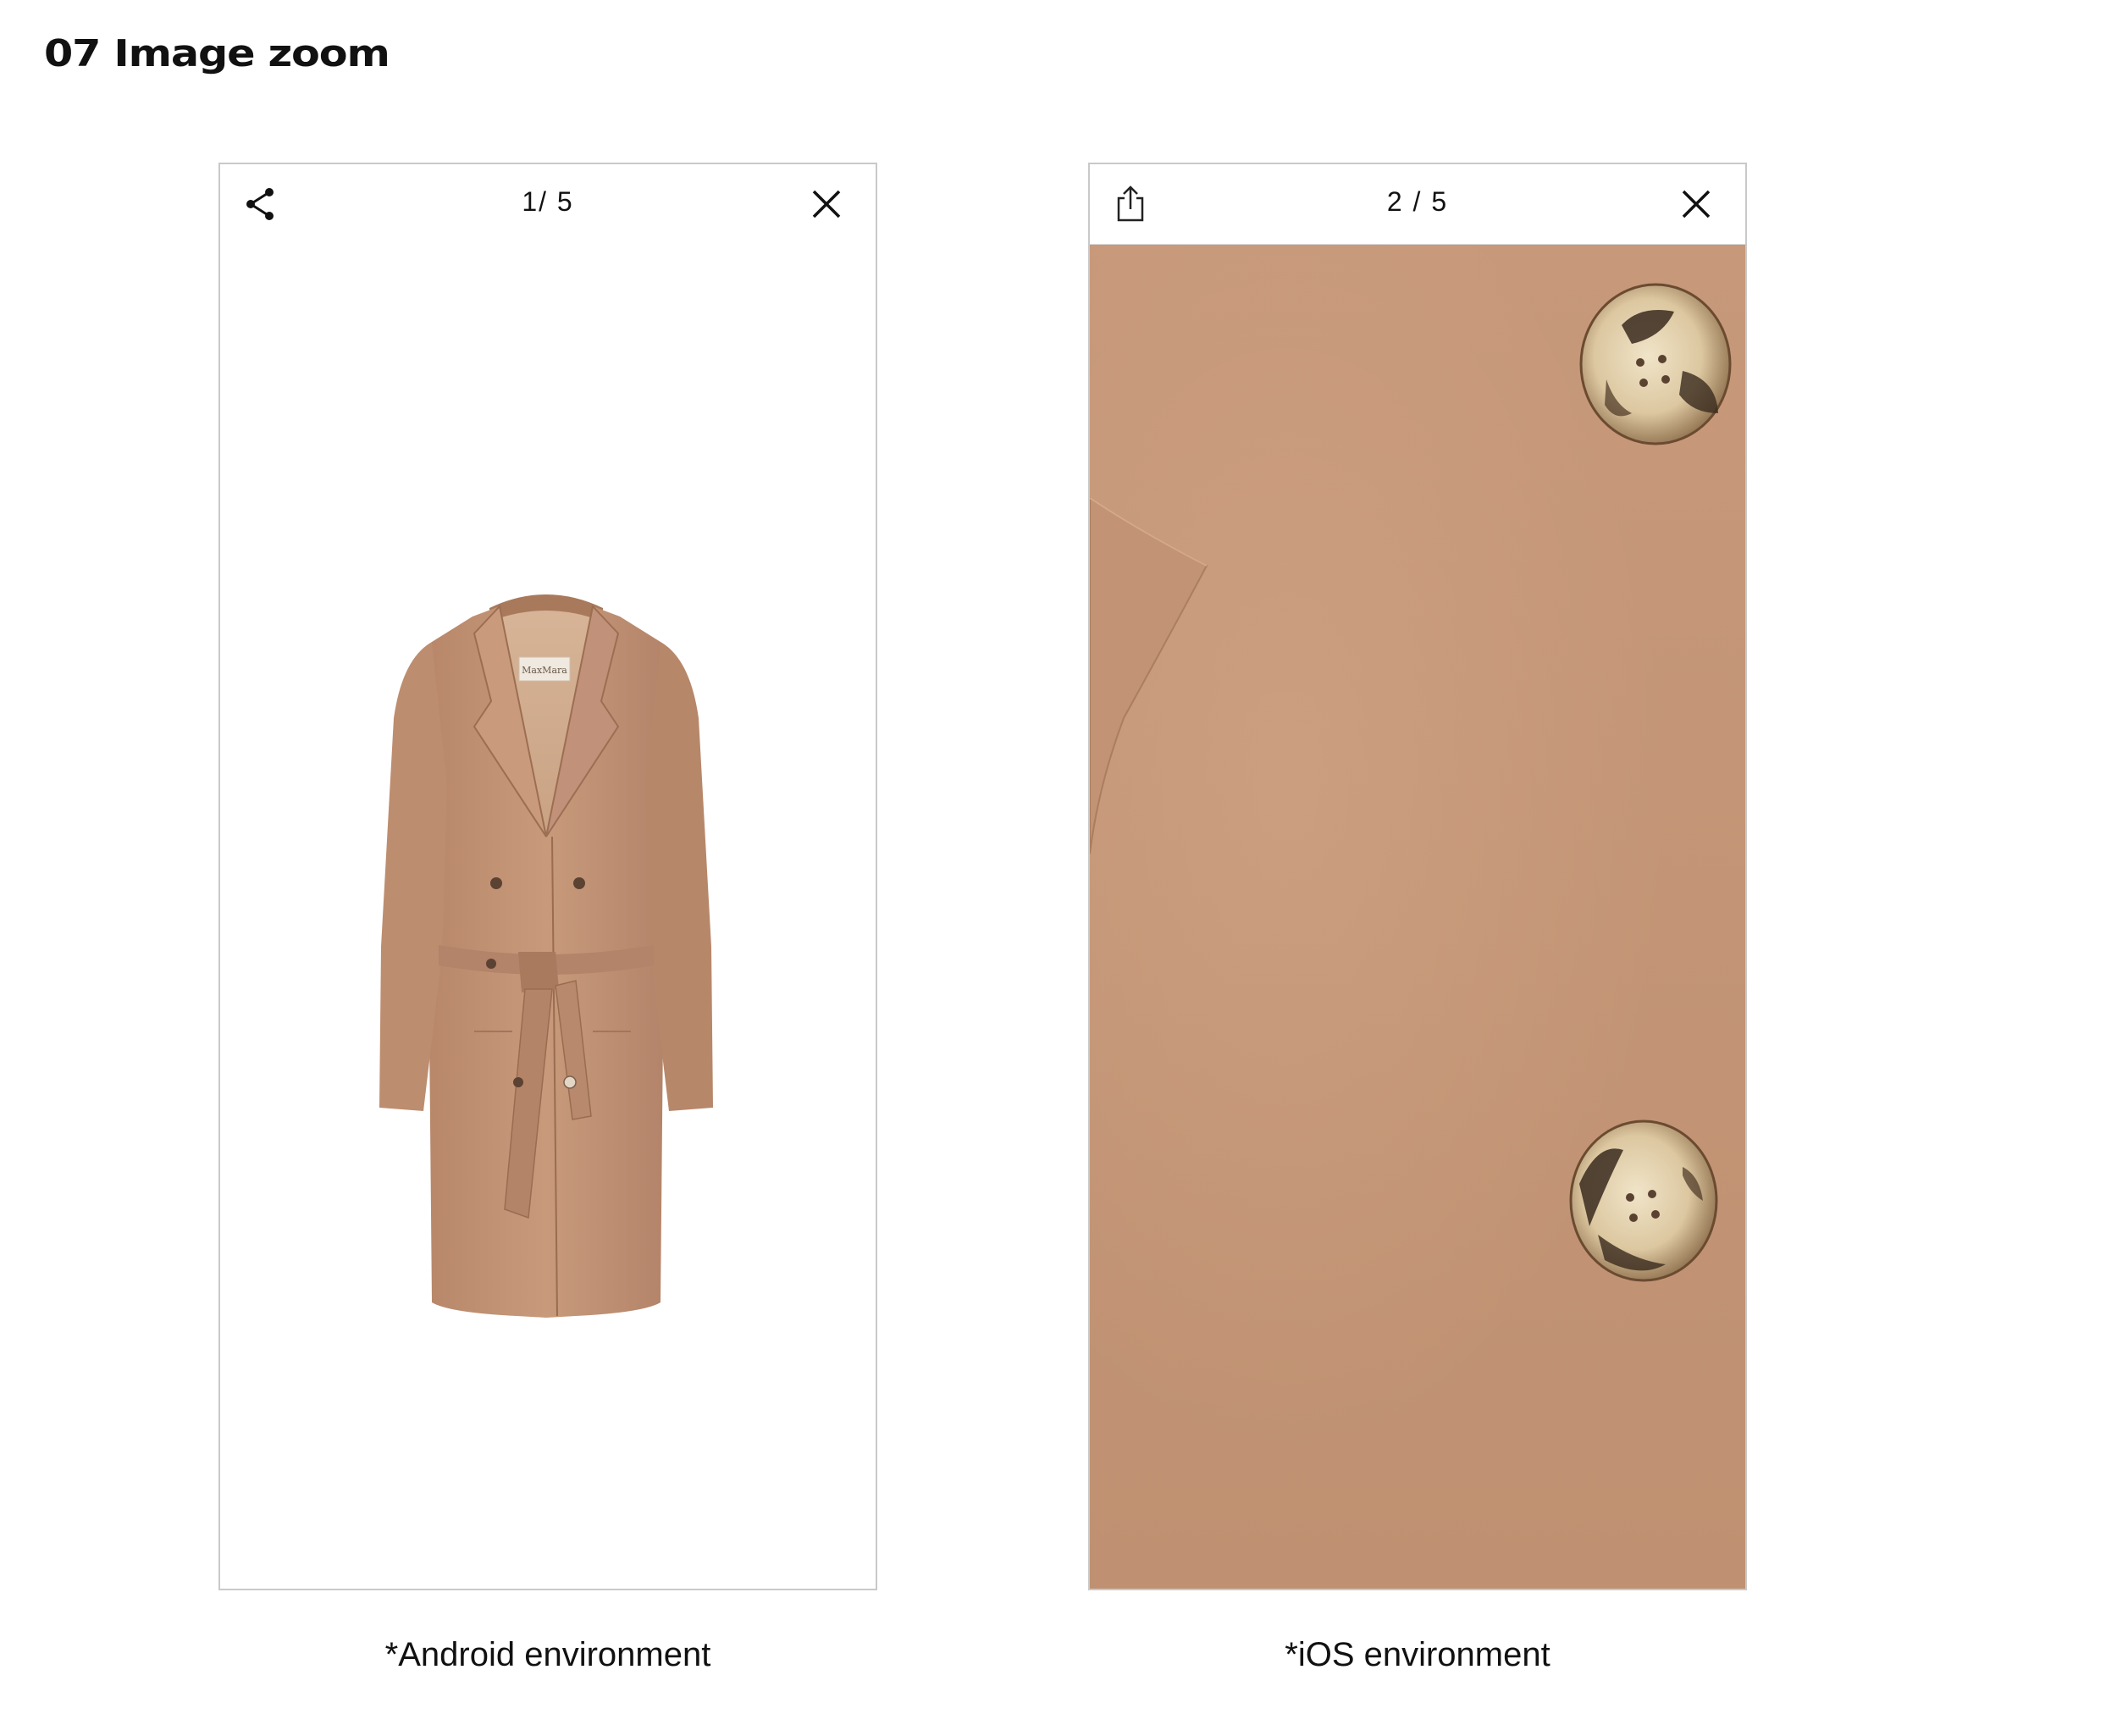 This screenshot has width=2117, height=1736. What do you see at coordinates (217, 53) in the screenshot?
I see `section-title: 07 Image zoom` at bounding box center [217, 53].